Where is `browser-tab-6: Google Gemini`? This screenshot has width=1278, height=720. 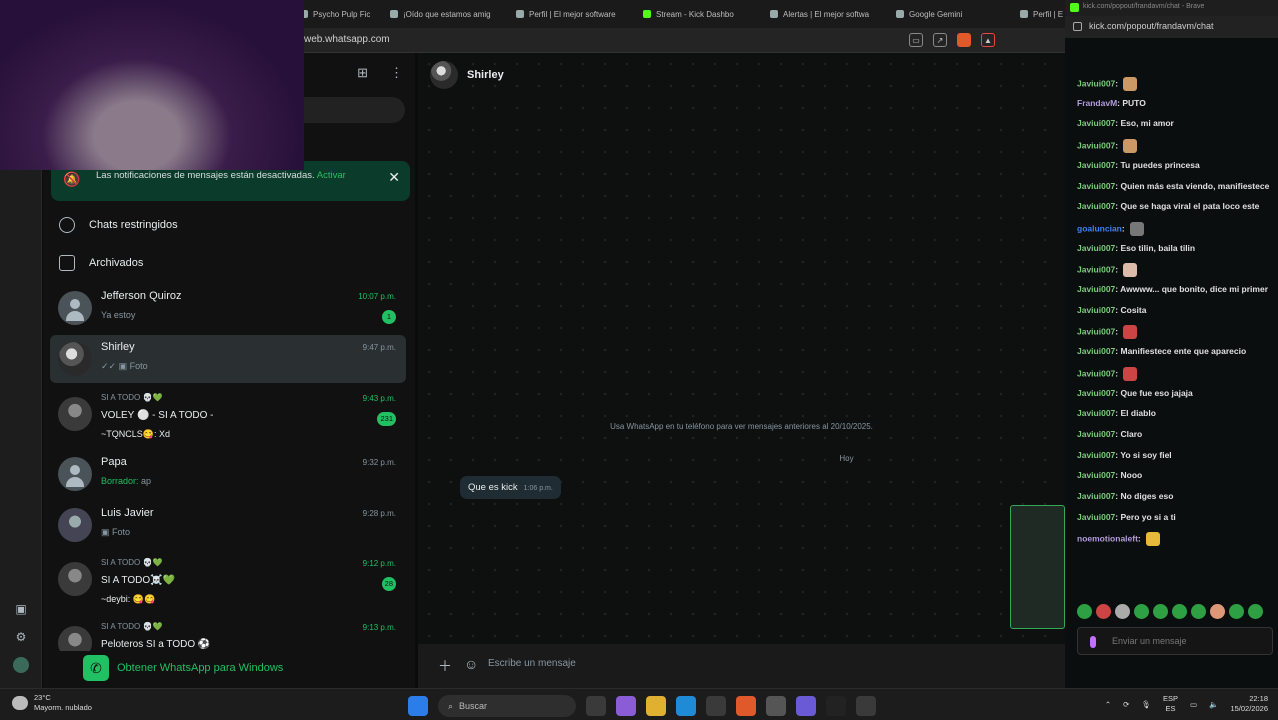
browser-tab-6: Google Gemini is located at coordinates (950, 14).